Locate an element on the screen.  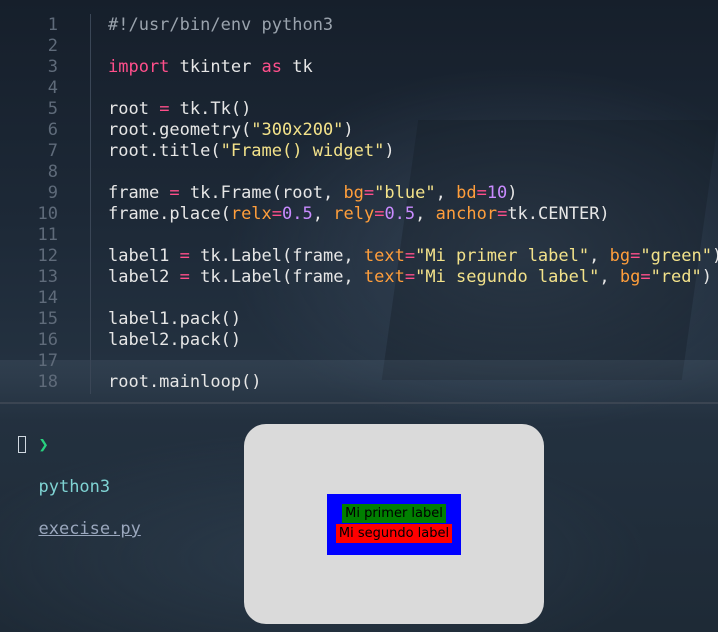
code-token: "red" is located at coordinates (676, 277).